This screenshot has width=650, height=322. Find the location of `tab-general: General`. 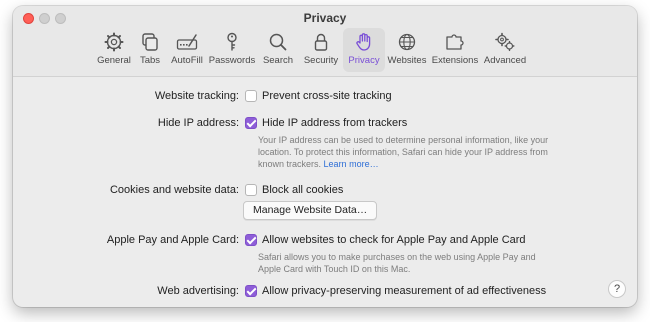

tab-general: General is located at coordinates (114, 50).